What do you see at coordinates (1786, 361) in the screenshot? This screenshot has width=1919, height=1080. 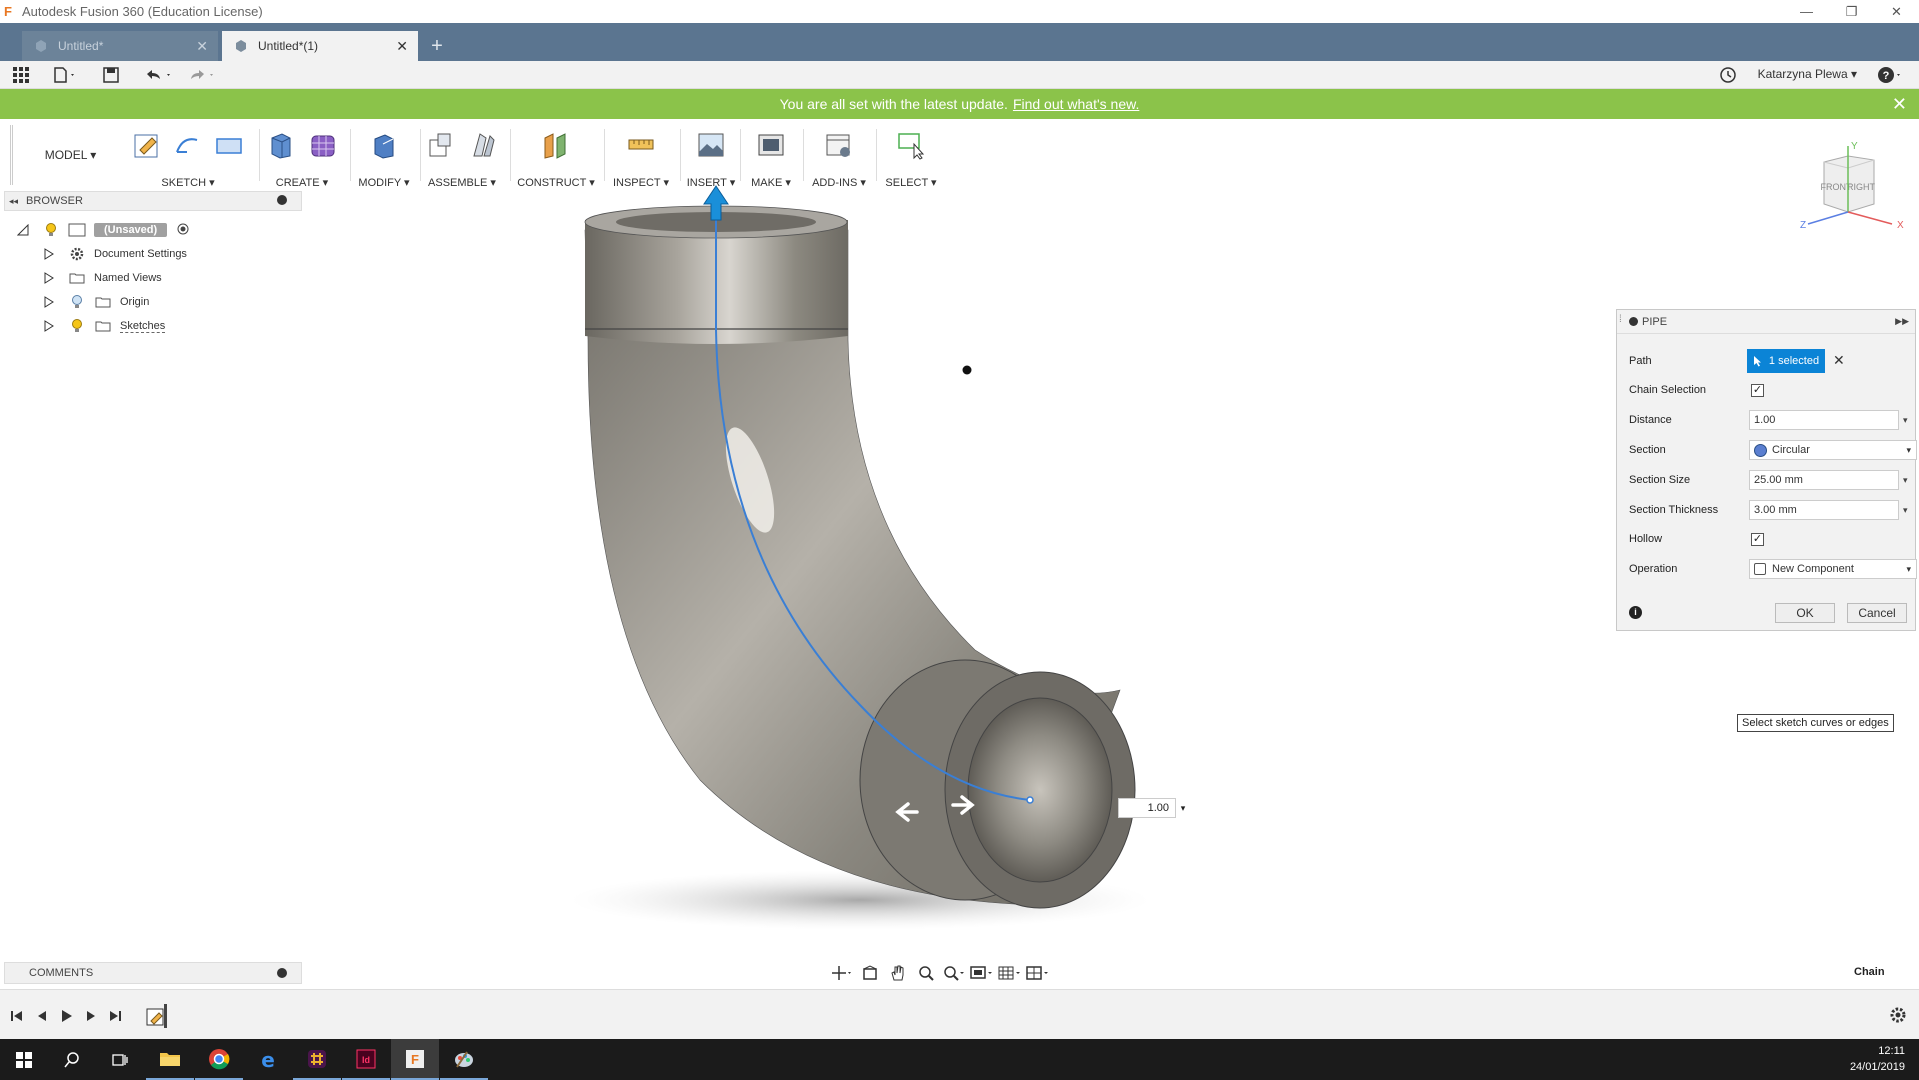 I see `path-selection-button: 1 selected` at bounding box center [1786, 361].